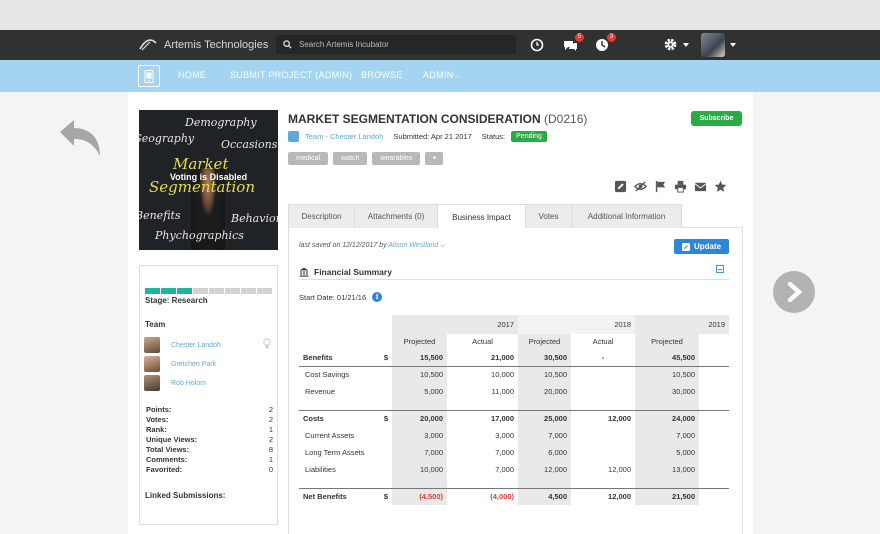 Image resolution: width=880 pixels, height=534 pixels. Describe the element at coordinates (209, 429) in the screenshot. I see `stat-rank: Rank: 1` at that location.